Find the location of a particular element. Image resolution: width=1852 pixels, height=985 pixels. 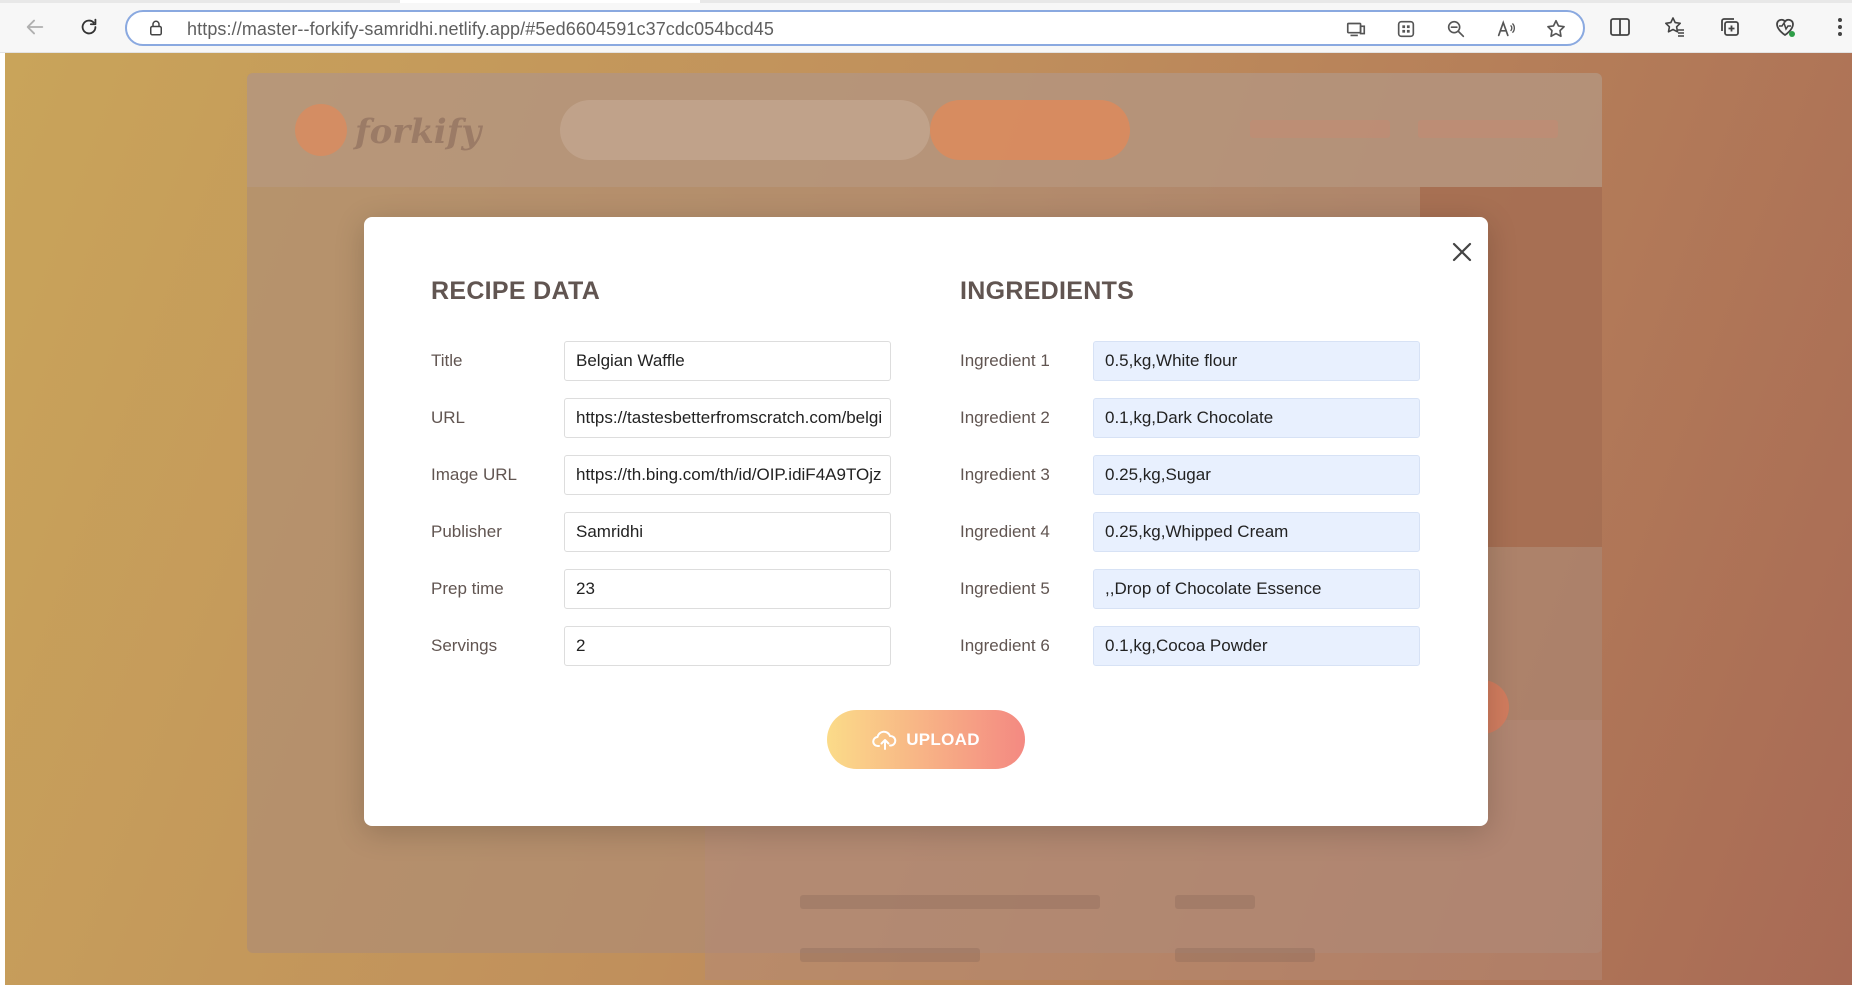

url-label: URL is located at coordinates (448, 417).